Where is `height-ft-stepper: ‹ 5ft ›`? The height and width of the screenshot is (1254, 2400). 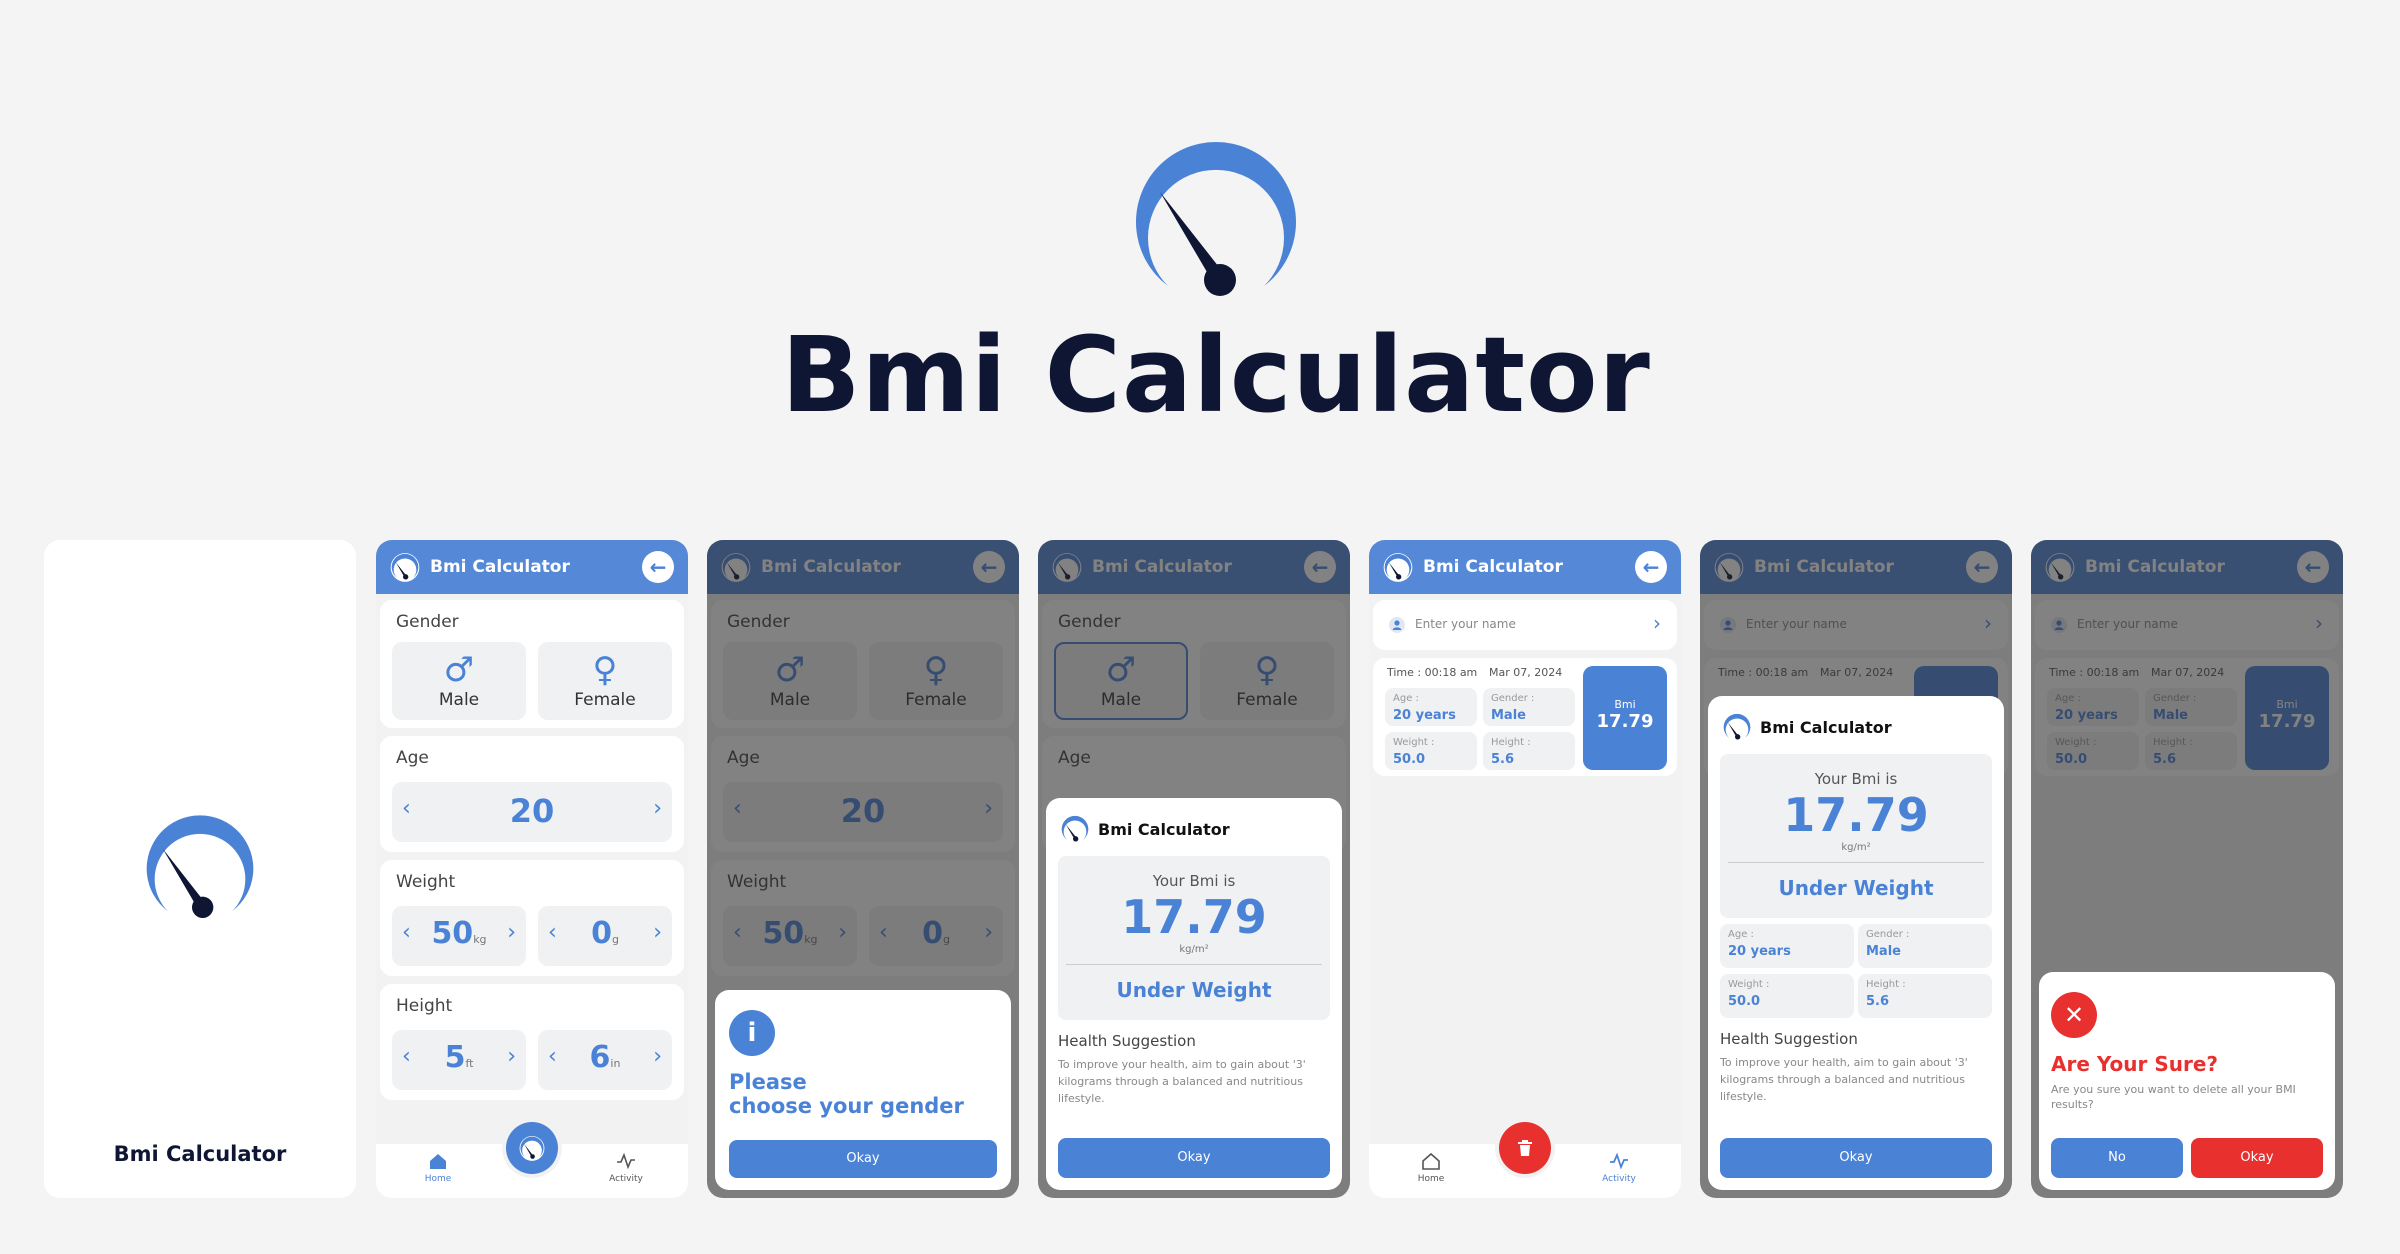
height-ft-stepper: ‹ 5ft › is located at coordinates (459, 1060).